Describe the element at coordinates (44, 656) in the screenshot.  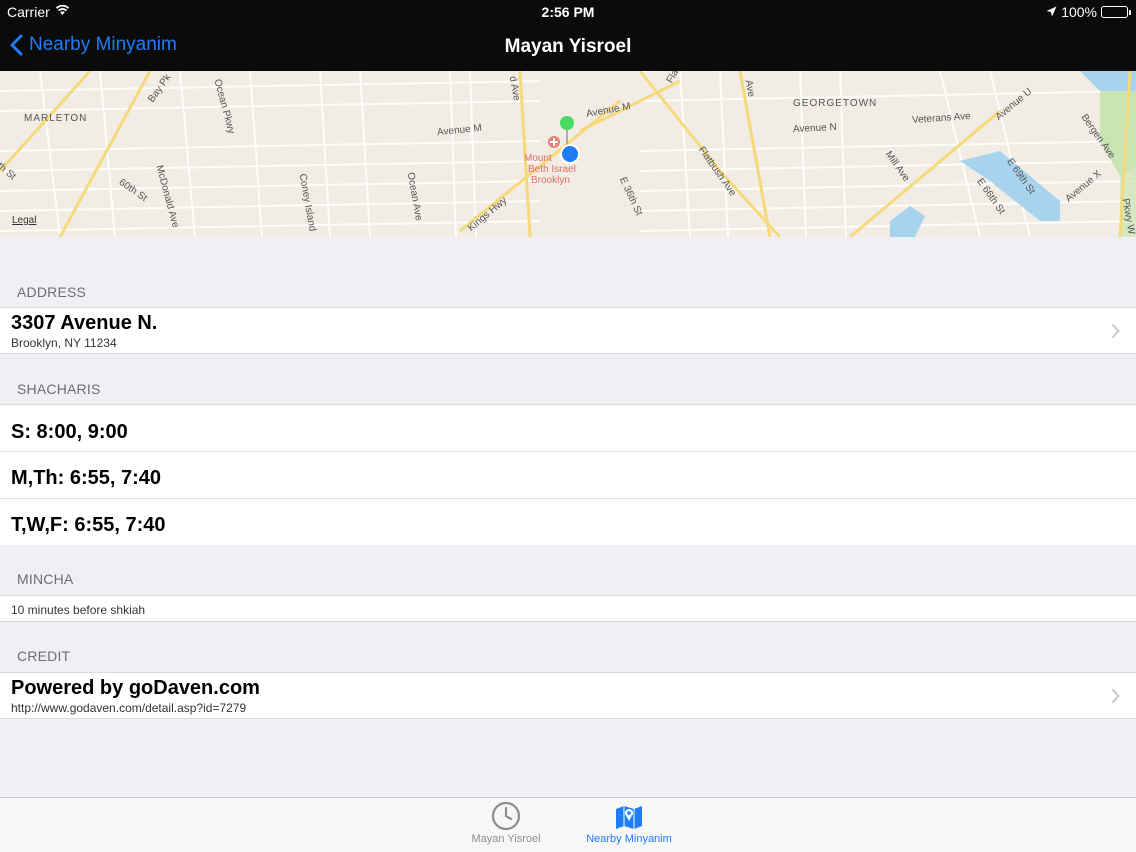
I see `section-header-credit: CREDIT` at that location.